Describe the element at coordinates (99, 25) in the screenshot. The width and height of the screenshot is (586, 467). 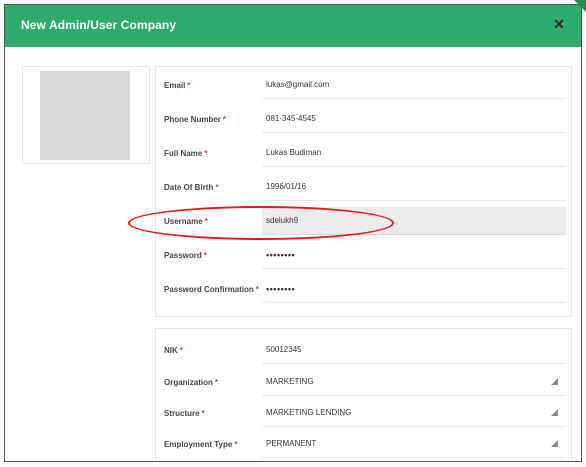
I see `modal-title: New Admin/User Company` at that location.